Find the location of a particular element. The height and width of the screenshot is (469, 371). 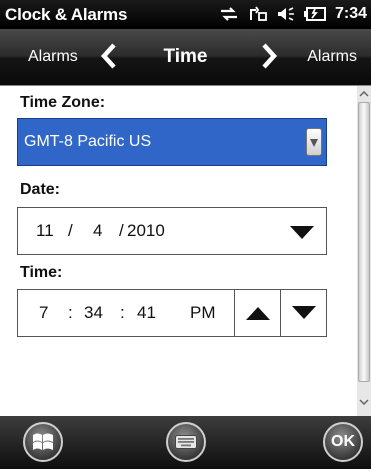

timezone-label: Time Zone: is located at coordinates (63, 102).